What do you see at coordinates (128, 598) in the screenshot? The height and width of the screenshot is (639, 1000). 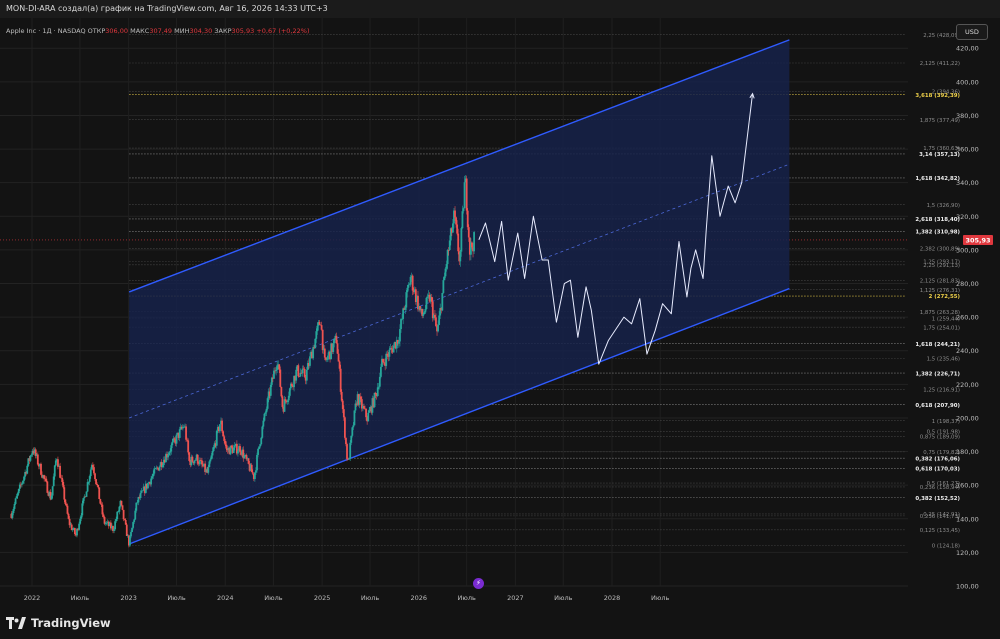 I see `x-tick-label: 2023` at bounding box center [128, 598].